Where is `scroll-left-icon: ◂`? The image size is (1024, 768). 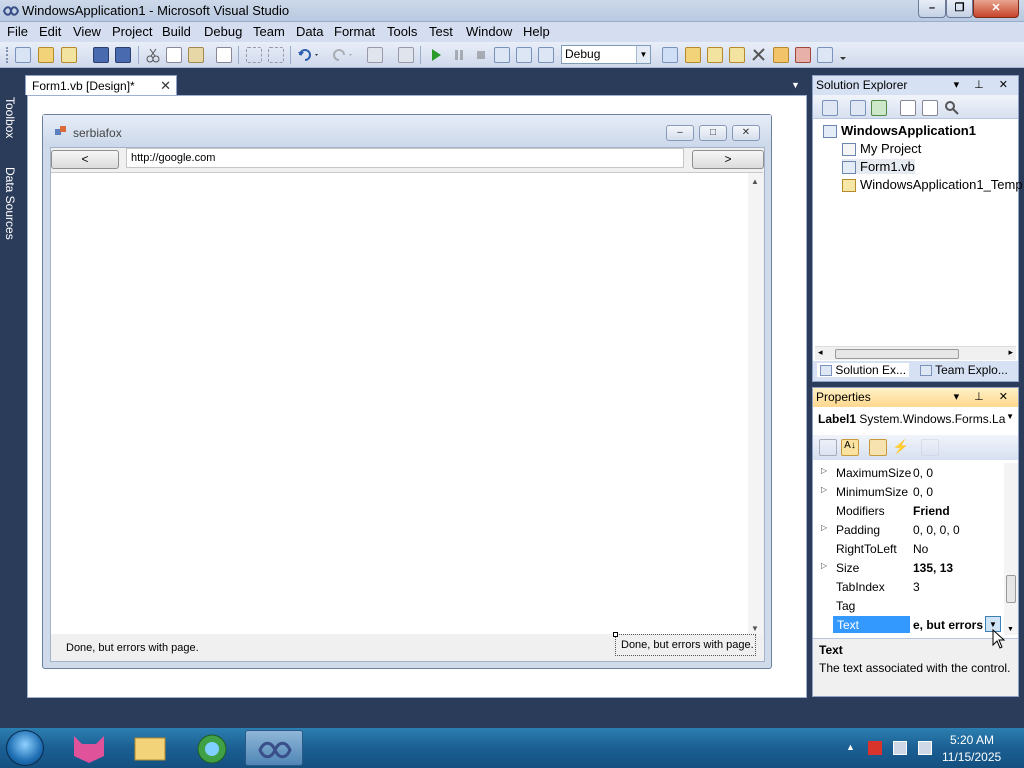
scroll-left-icon: ◂ is located at coordinates (820, 352).